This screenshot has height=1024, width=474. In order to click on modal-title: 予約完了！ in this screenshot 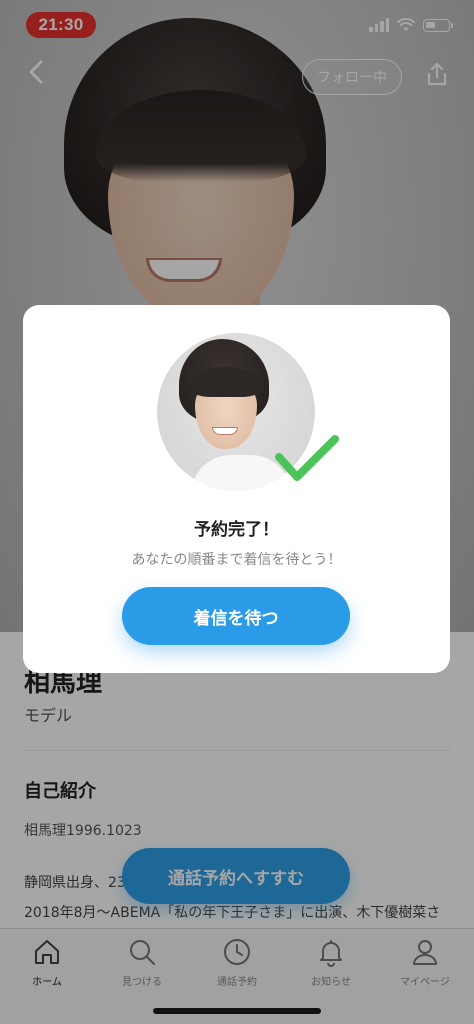, I will do `click(236, 530)`.